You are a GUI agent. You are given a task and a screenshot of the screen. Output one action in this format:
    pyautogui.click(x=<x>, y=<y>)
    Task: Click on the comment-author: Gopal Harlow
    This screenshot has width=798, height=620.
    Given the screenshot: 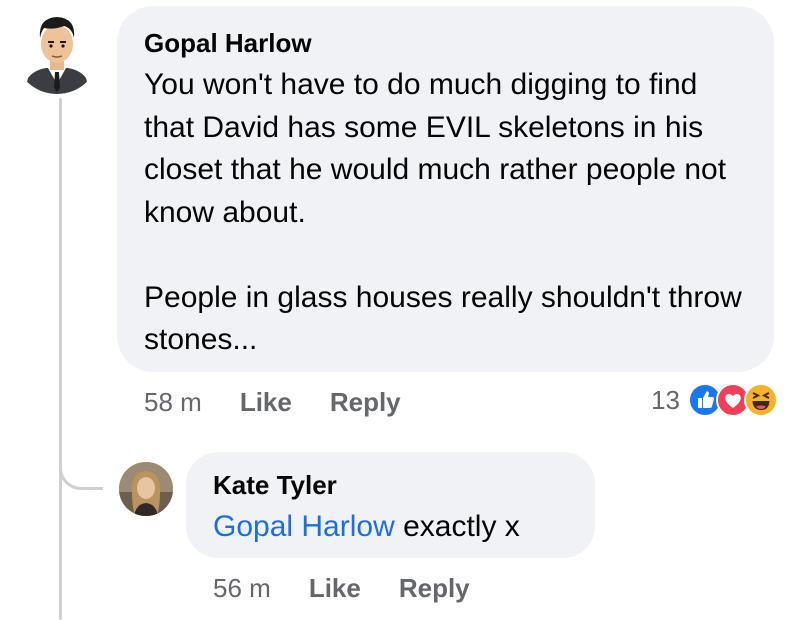 What is the action you would take?
    pyautogui.click(x=446, y=43)
    